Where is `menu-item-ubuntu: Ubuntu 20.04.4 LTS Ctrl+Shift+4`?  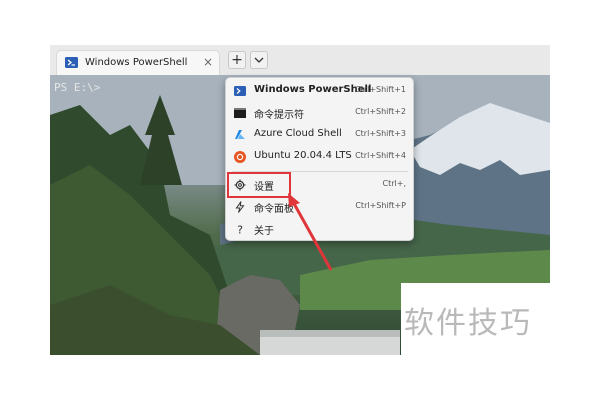
menu-item-ubuntu: Ubuntu 20.04.4 LTS Ctrl+Shift+4 is located at coordinates (320, 157).